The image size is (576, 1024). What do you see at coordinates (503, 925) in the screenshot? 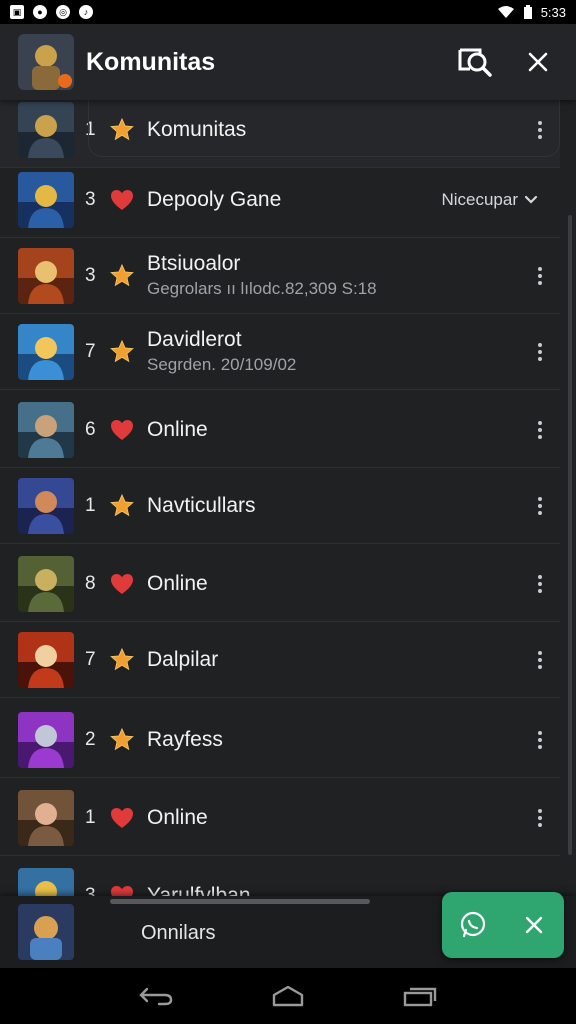
I see `share-fab` at bounding box center [503, 925].